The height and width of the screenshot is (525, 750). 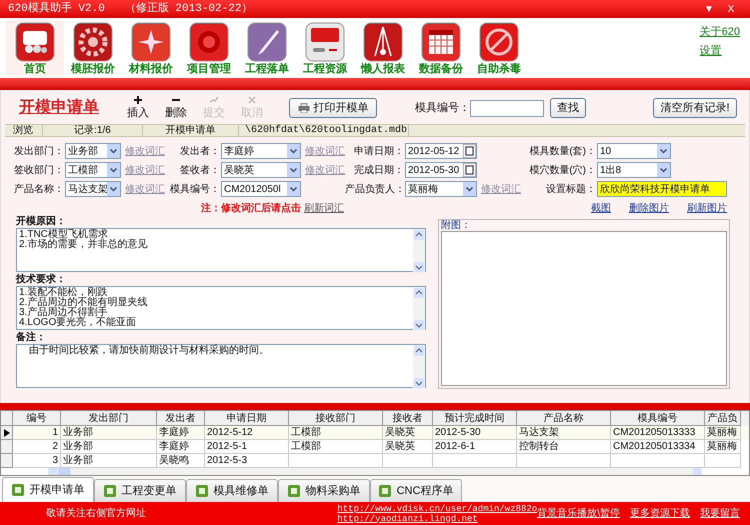 What do you see at coordinates (304, 108) in the screenshot?
I see `printer-icon` at bounding box center [304, 108].